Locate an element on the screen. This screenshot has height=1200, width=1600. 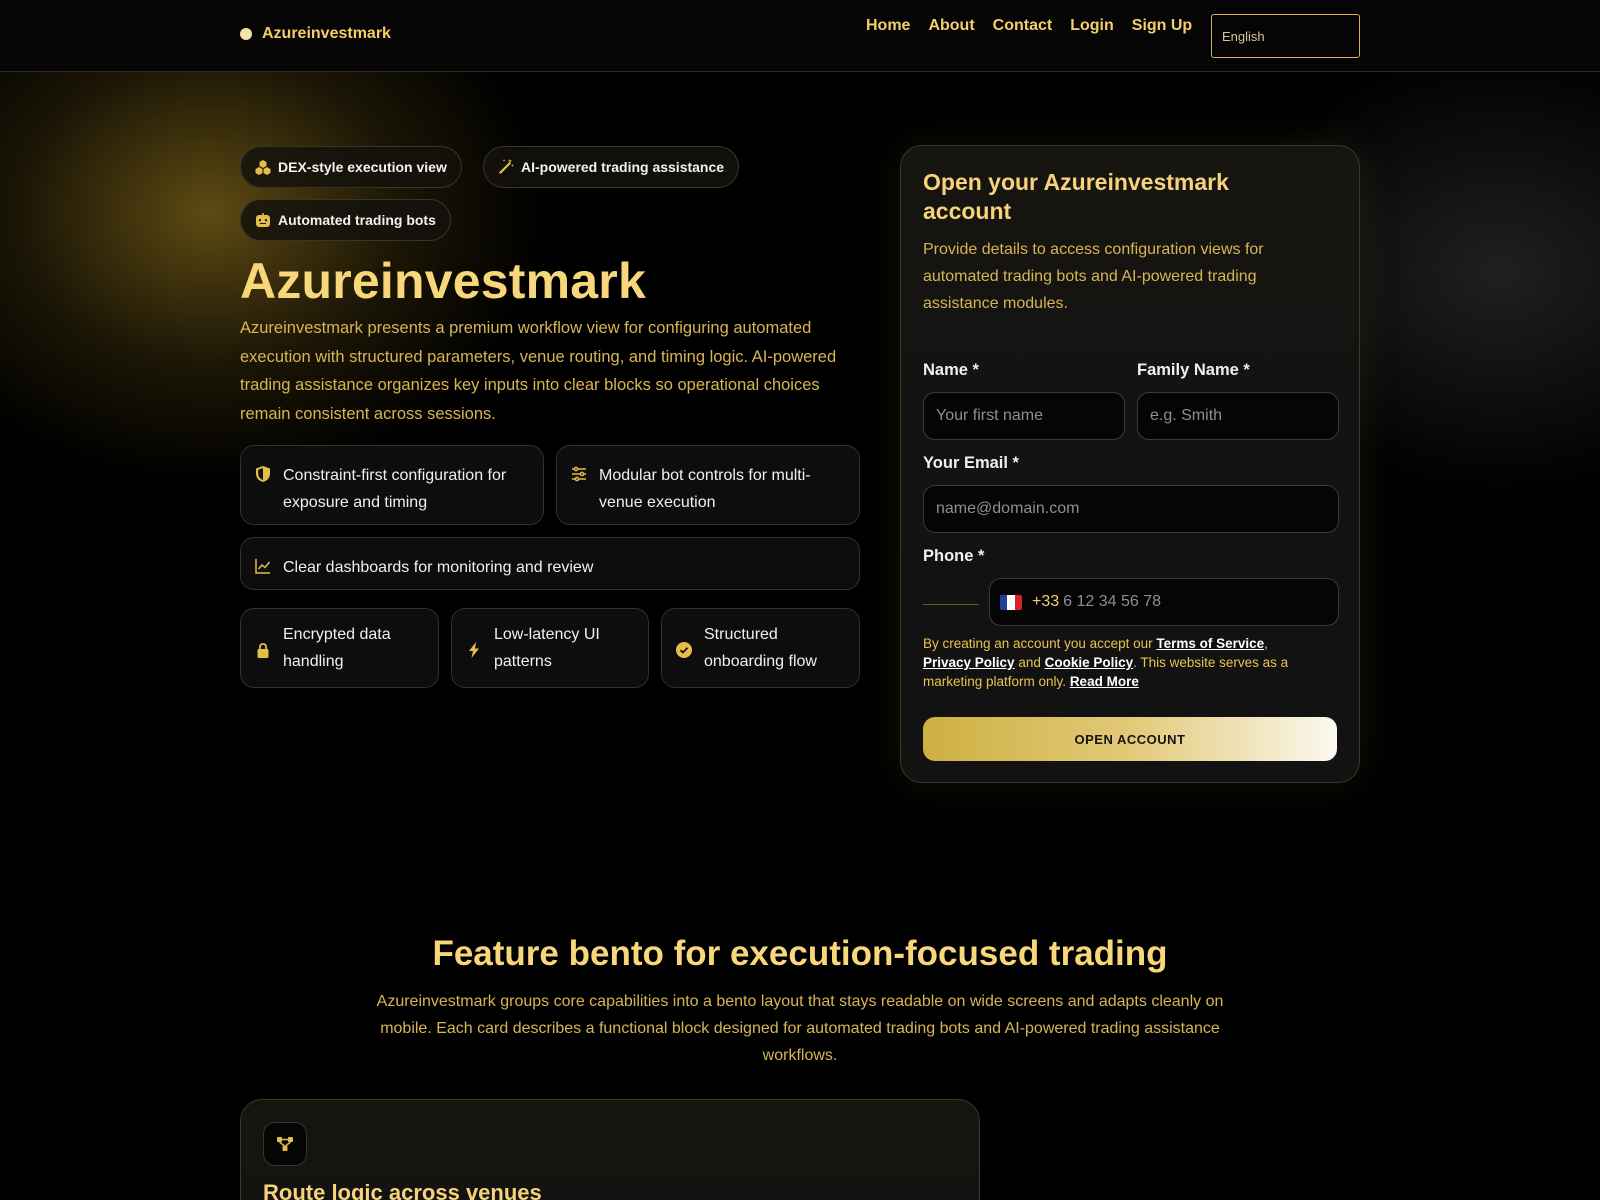
phone-input is located at coordinates (1183, 602).